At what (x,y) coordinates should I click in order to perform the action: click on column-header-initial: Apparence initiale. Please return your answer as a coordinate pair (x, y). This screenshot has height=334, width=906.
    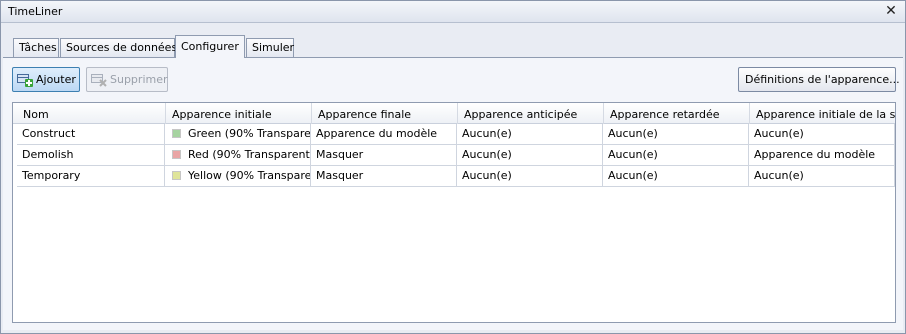
    Looking at the image, I should click on (238, 113).